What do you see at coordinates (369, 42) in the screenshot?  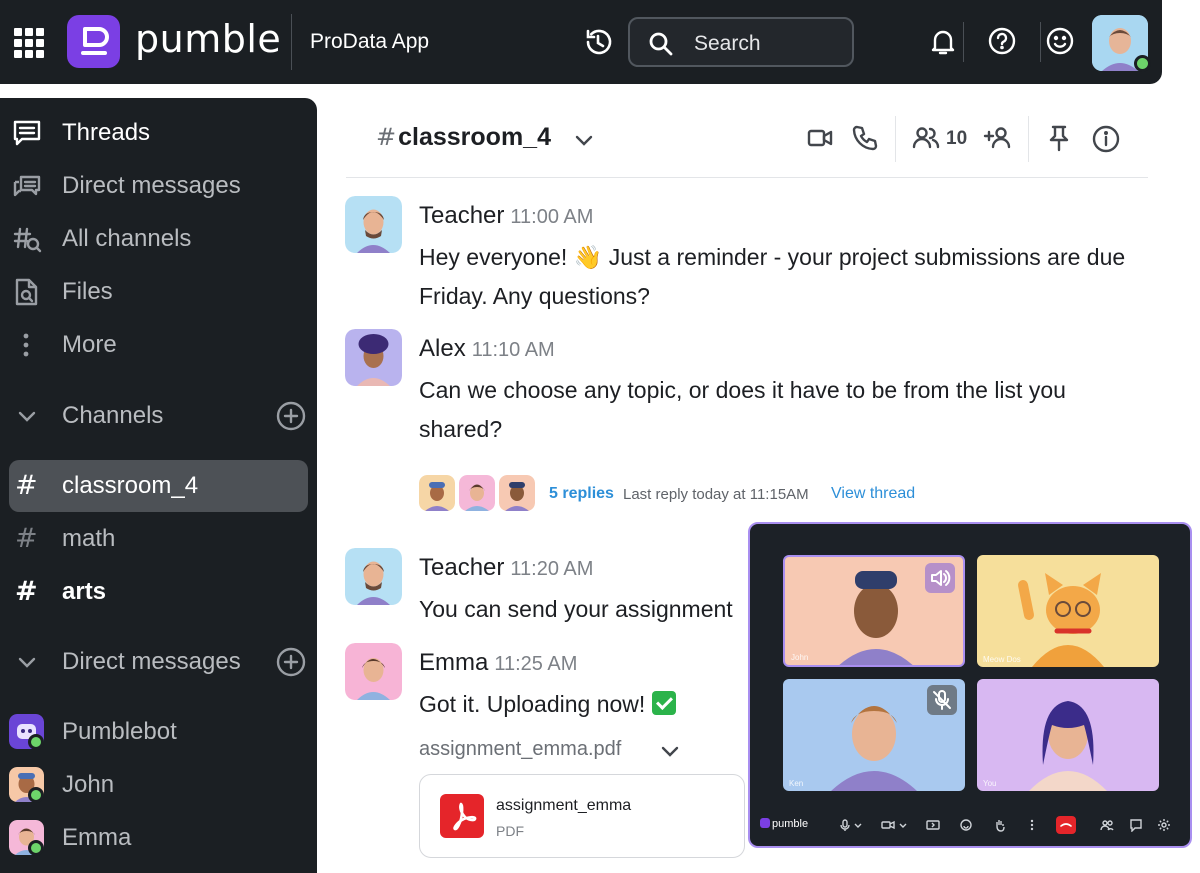 I see `workspace-name: ProData App` at bounding box center [369, 42].